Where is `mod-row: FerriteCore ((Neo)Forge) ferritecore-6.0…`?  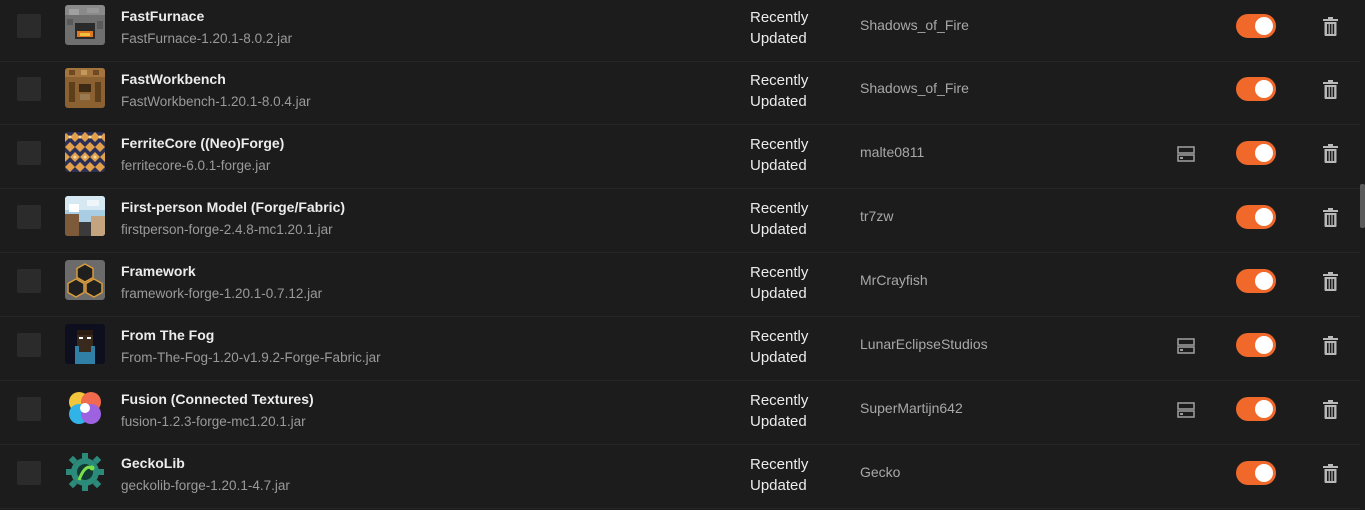
mod-row: FerriteCore ((Neo)Forge) ferritecore-6.0… is located at coordinates (680, 156).